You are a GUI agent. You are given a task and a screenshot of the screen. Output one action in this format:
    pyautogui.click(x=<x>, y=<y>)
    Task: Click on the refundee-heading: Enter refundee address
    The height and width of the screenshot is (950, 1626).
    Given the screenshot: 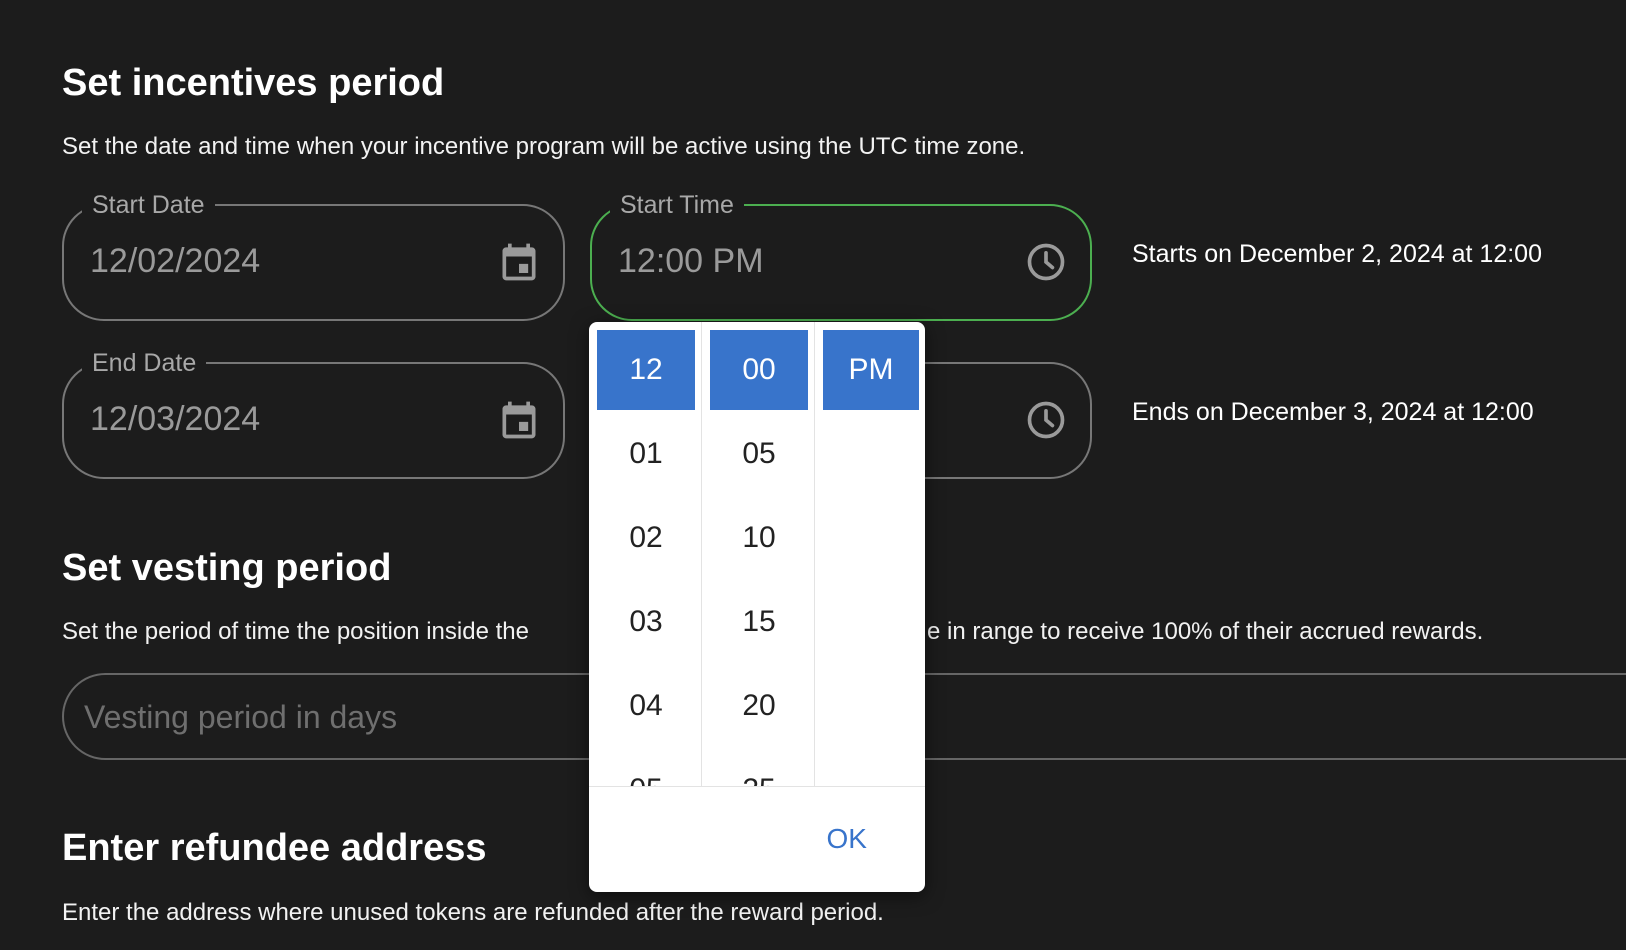 What is the action you would take?
    pyautogui.click(x=274, y=848)
    